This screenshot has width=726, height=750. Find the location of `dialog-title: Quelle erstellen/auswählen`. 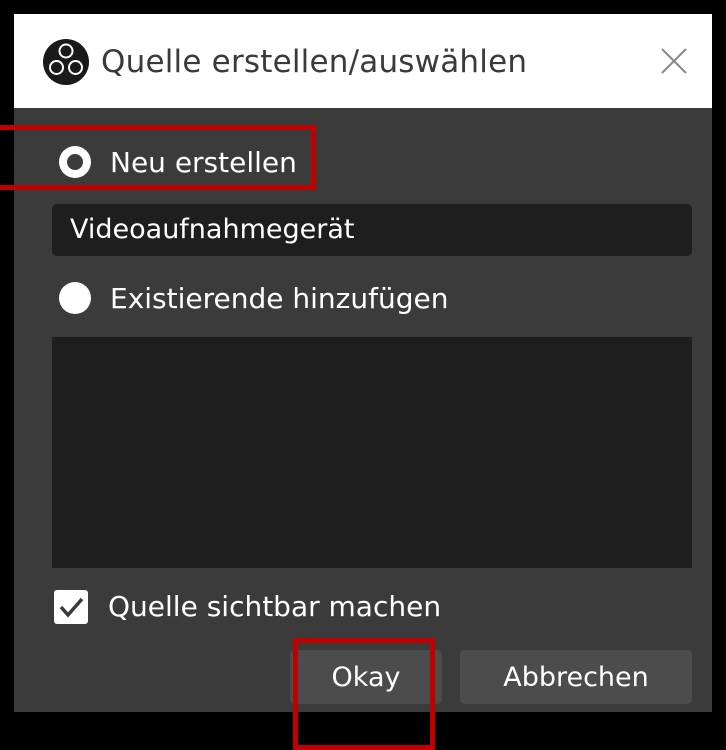

dialog-title: Quelle erstellen/auswählen is located at coordinates (314, 62).